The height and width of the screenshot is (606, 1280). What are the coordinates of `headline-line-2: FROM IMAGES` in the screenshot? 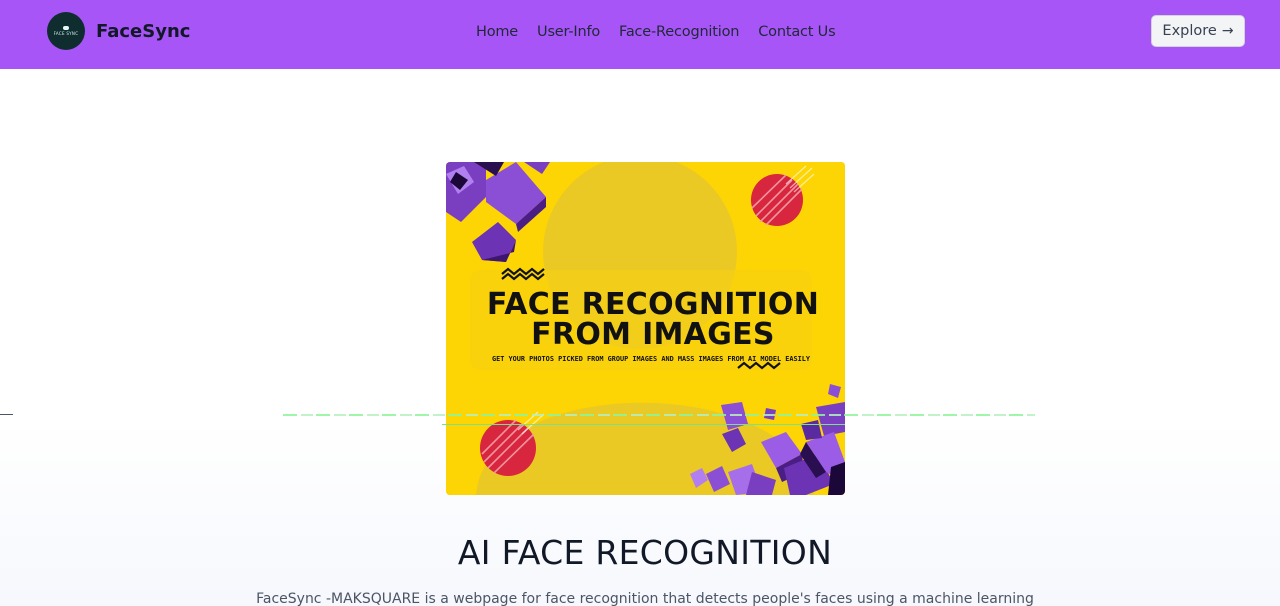 It's located at (653, 334).